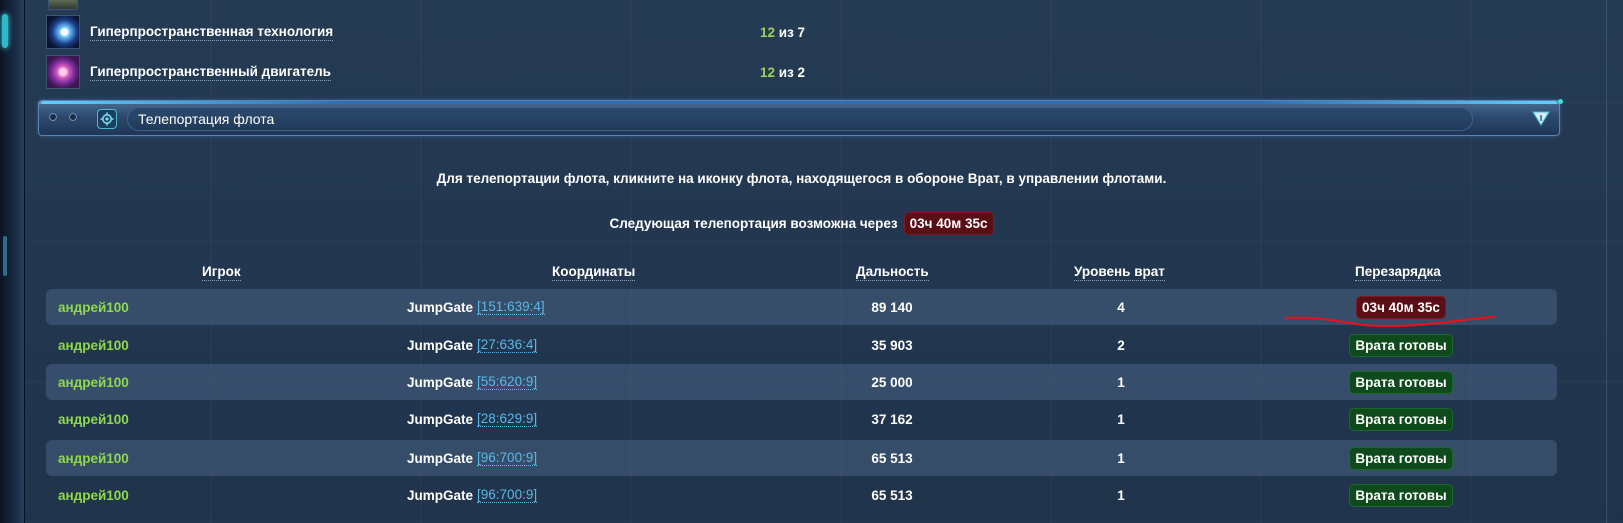 Image resolution: width=1623 pixels, height=523 pixels. I want to click on hyperspace-tech-icon, so click(63, 32).